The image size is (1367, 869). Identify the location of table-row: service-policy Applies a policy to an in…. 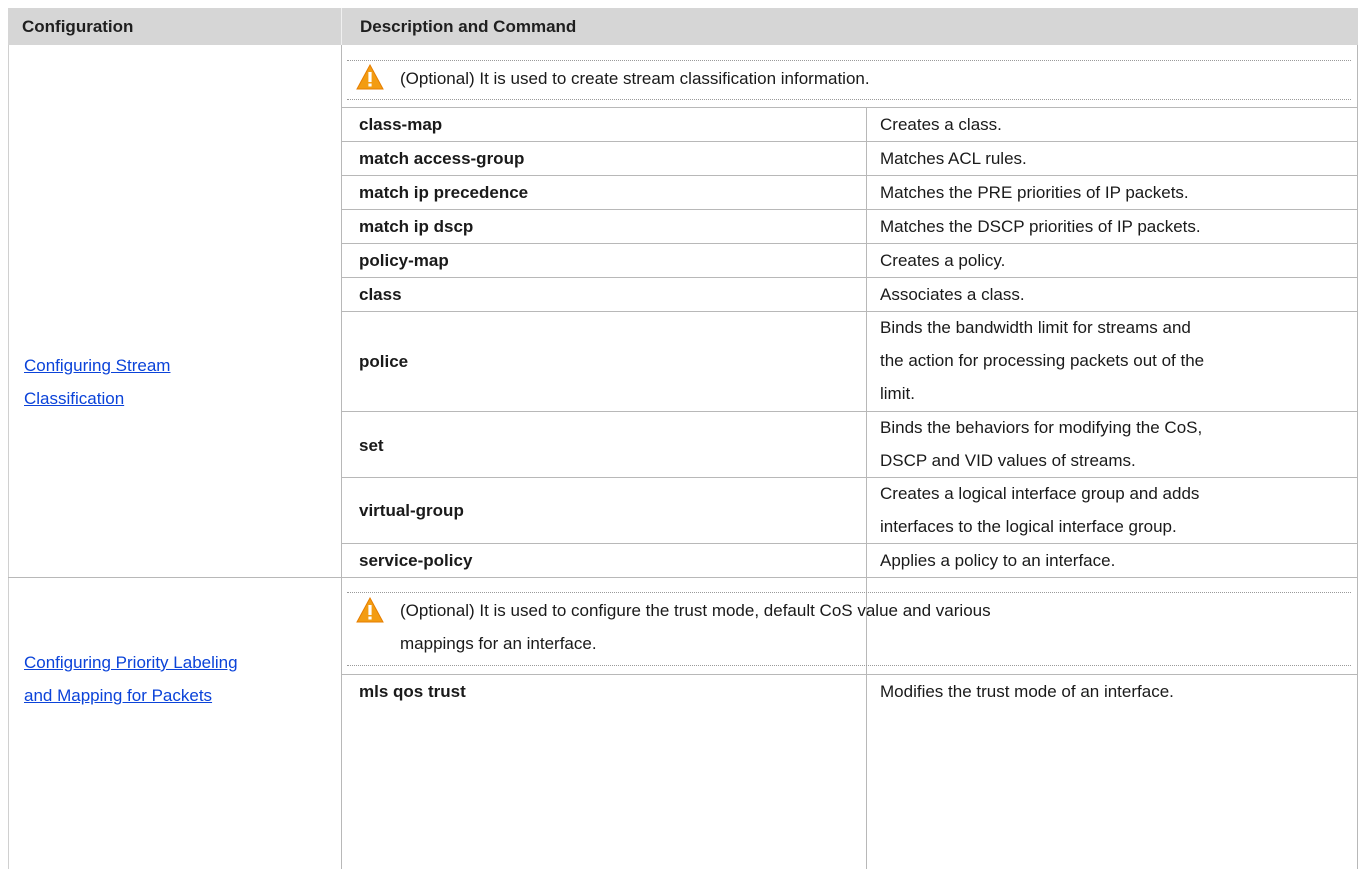
(849, 560).